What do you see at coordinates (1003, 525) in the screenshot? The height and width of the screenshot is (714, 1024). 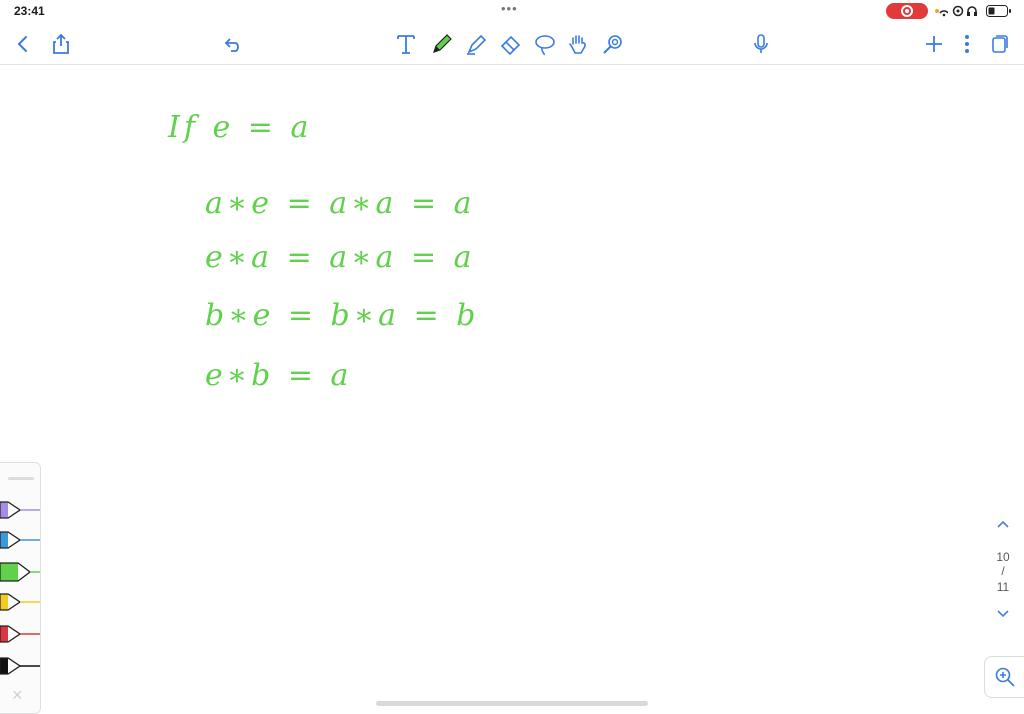 I see `previous-page-icon` at bounding box center [1003, 525].